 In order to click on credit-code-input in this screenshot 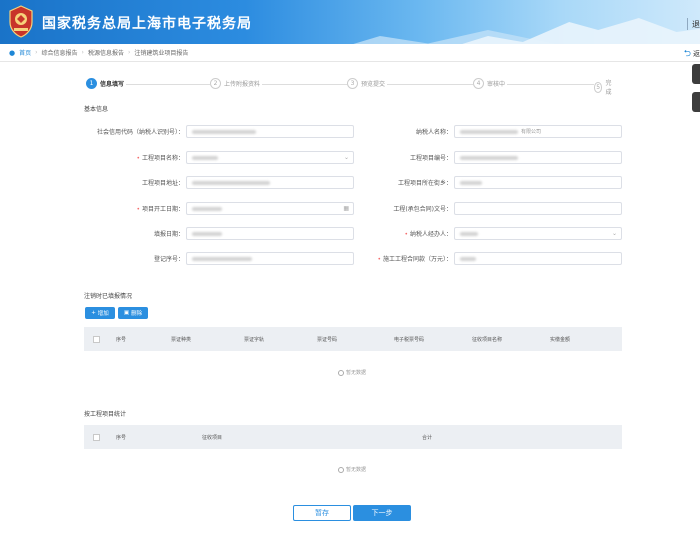, I will do `click(270, 131)`.